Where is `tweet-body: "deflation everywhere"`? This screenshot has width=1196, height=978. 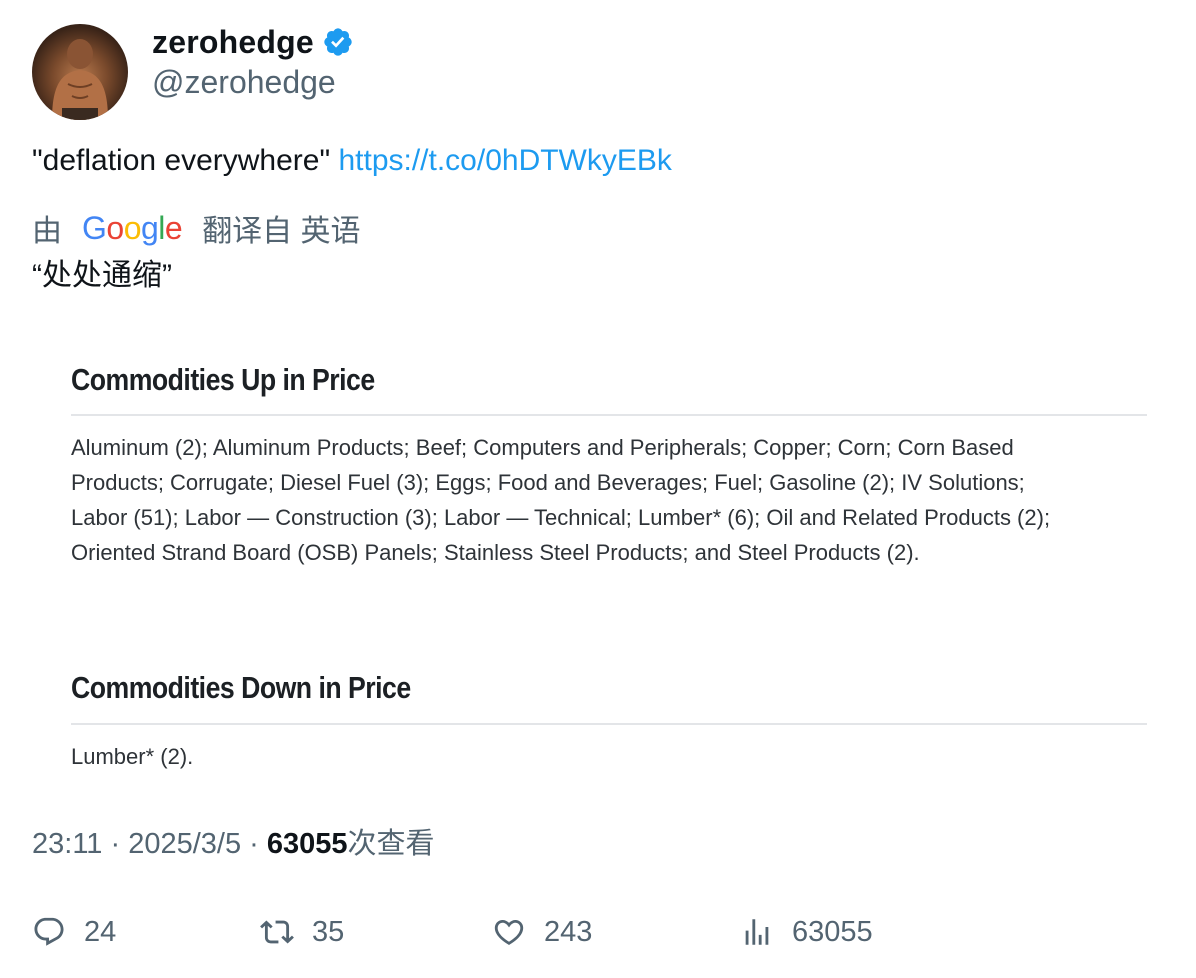
tweet-body: "deflation everywhere" is located at coordinates (181, 160).